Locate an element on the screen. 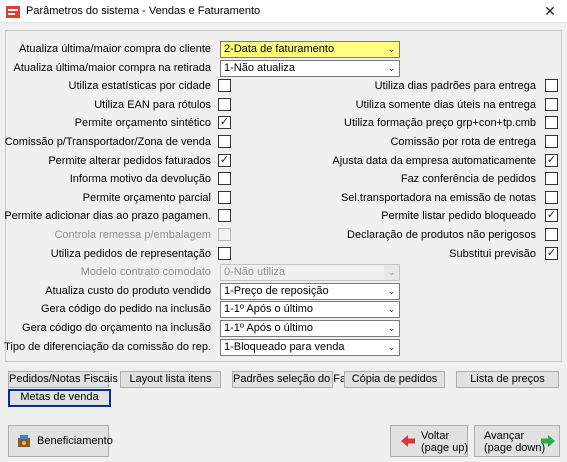 Image resolution: width=567 pixels, height=462 pixels. left-row-select: 0-Não utiliza ⌄ is located at coordinates (310, 272).